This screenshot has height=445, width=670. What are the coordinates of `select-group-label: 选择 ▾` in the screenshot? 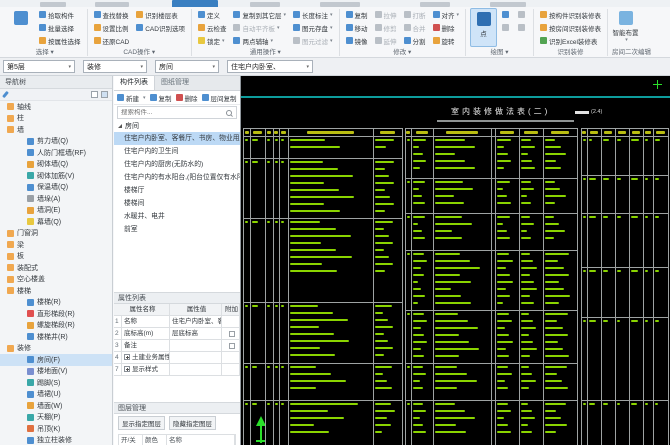 It's located at (45, 52).